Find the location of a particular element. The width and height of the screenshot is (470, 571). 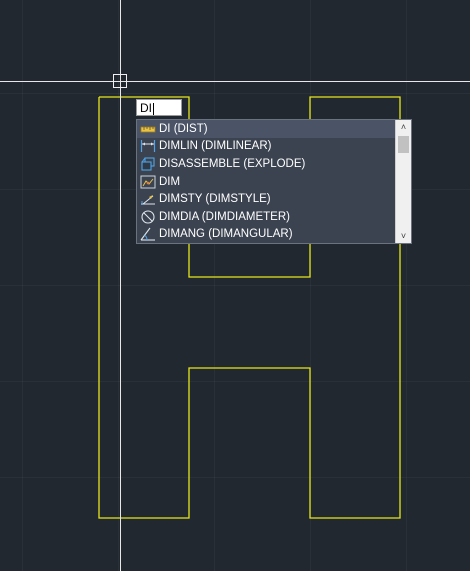

autocomplete-item-dimdiameter: DIMDIA (DIMDIAMETER) is located at coordinates (266, 217).